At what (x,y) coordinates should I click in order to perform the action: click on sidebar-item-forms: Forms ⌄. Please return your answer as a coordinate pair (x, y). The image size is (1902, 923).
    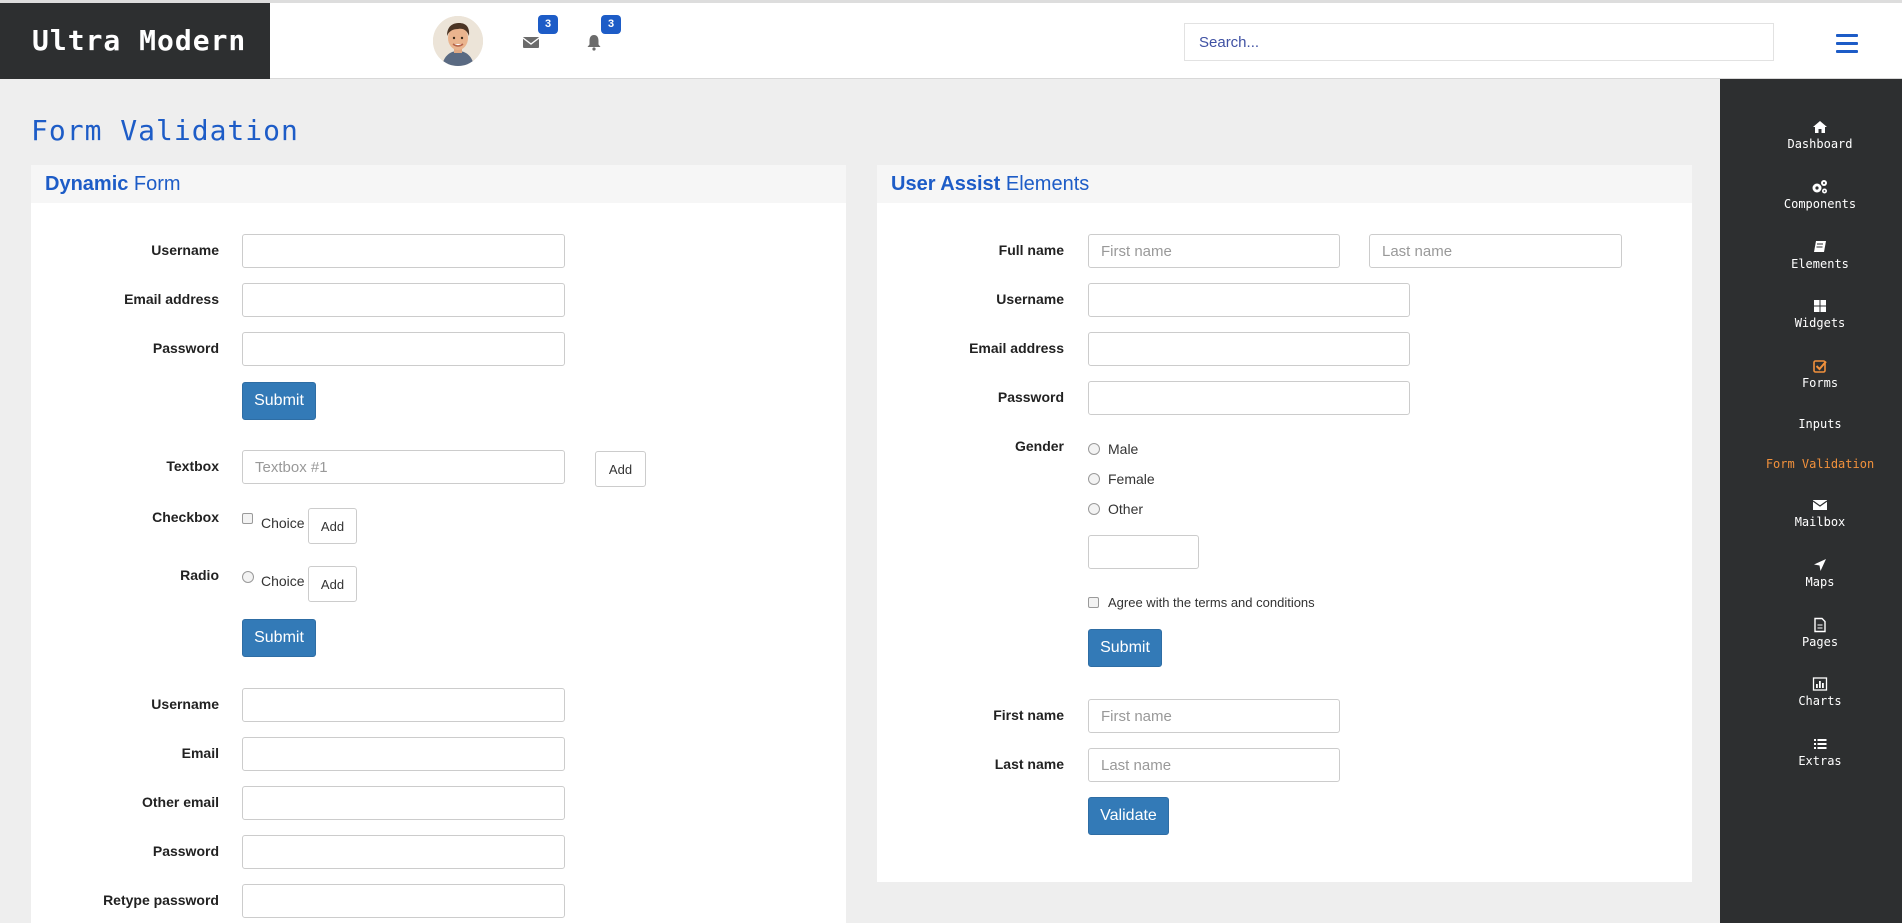
    Looking at the image, I should click on (1811, 374).